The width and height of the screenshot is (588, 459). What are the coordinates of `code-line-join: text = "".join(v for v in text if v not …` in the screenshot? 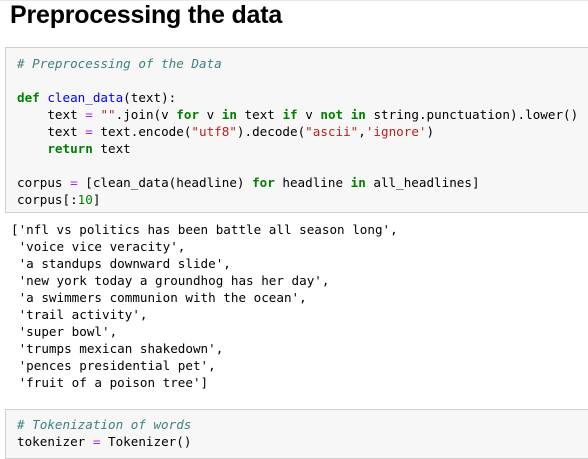 It's located at (298, 114).